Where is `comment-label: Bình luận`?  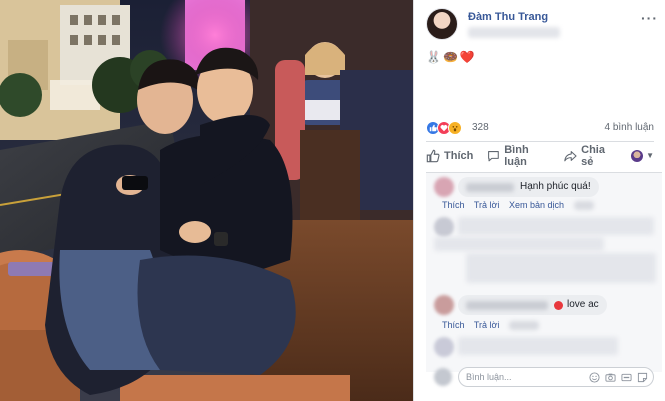 comment-label: Bình luận is located at coordinates (516, 155).